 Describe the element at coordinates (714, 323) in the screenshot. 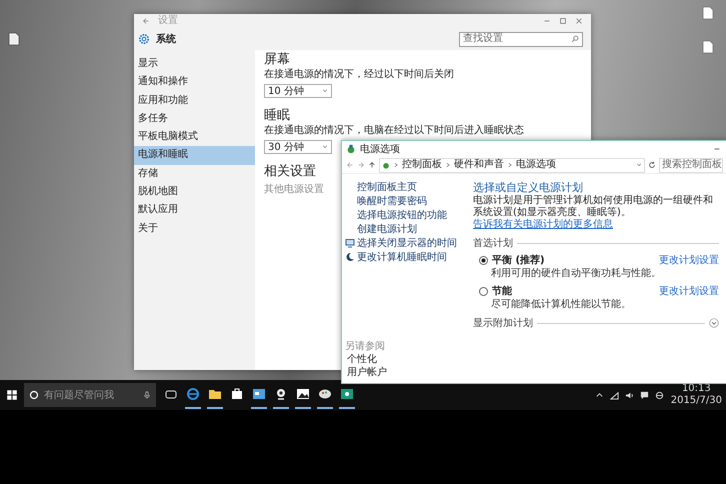

I see `expand-chevron-icon` at that location.